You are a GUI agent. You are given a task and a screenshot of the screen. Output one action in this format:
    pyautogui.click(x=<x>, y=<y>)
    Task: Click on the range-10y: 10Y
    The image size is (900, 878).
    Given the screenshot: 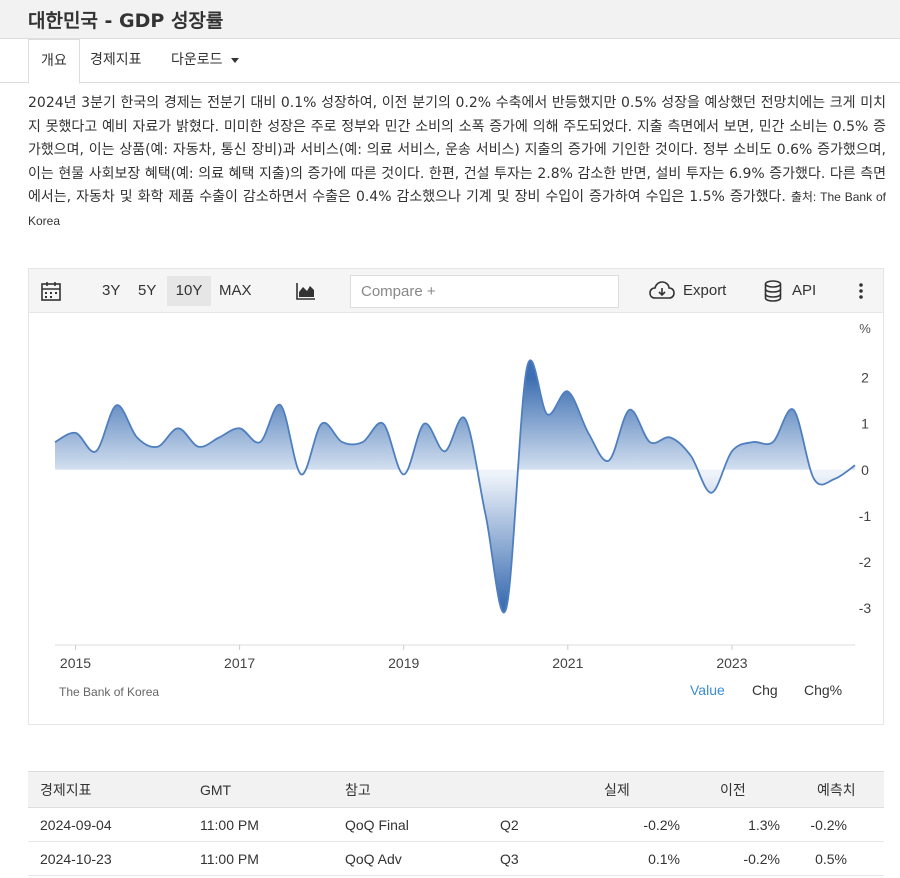 What is the action you would take?
    pyautogui.click(x=189, y=291)
    